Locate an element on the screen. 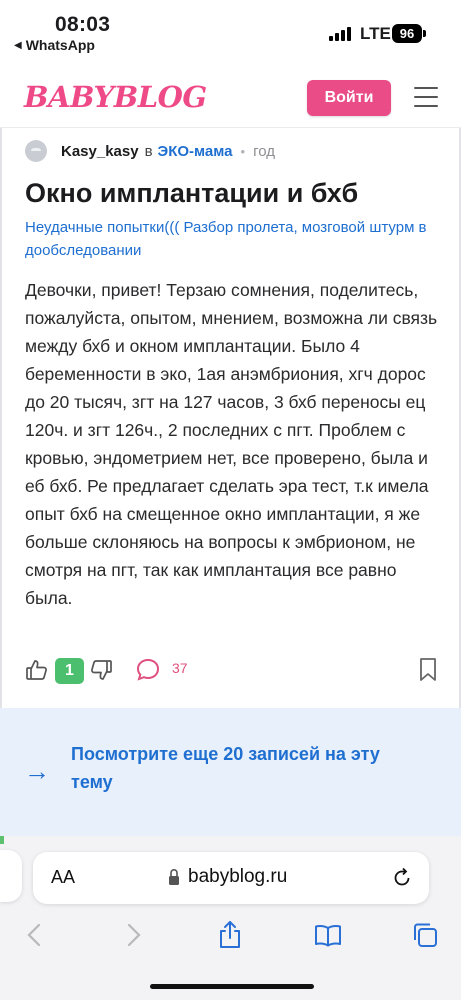  post-actions: 1 37 is located at coordinates (235, 671).